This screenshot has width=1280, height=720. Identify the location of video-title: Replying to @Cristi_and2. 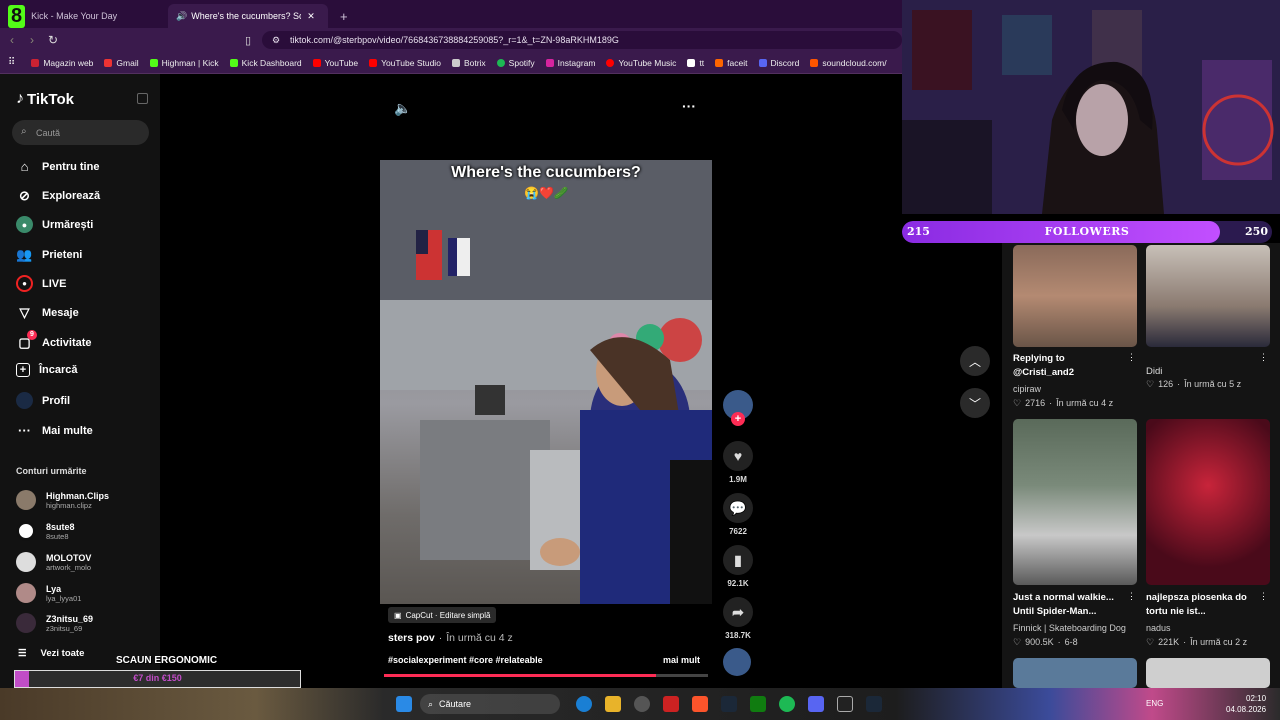
(1068, 366).